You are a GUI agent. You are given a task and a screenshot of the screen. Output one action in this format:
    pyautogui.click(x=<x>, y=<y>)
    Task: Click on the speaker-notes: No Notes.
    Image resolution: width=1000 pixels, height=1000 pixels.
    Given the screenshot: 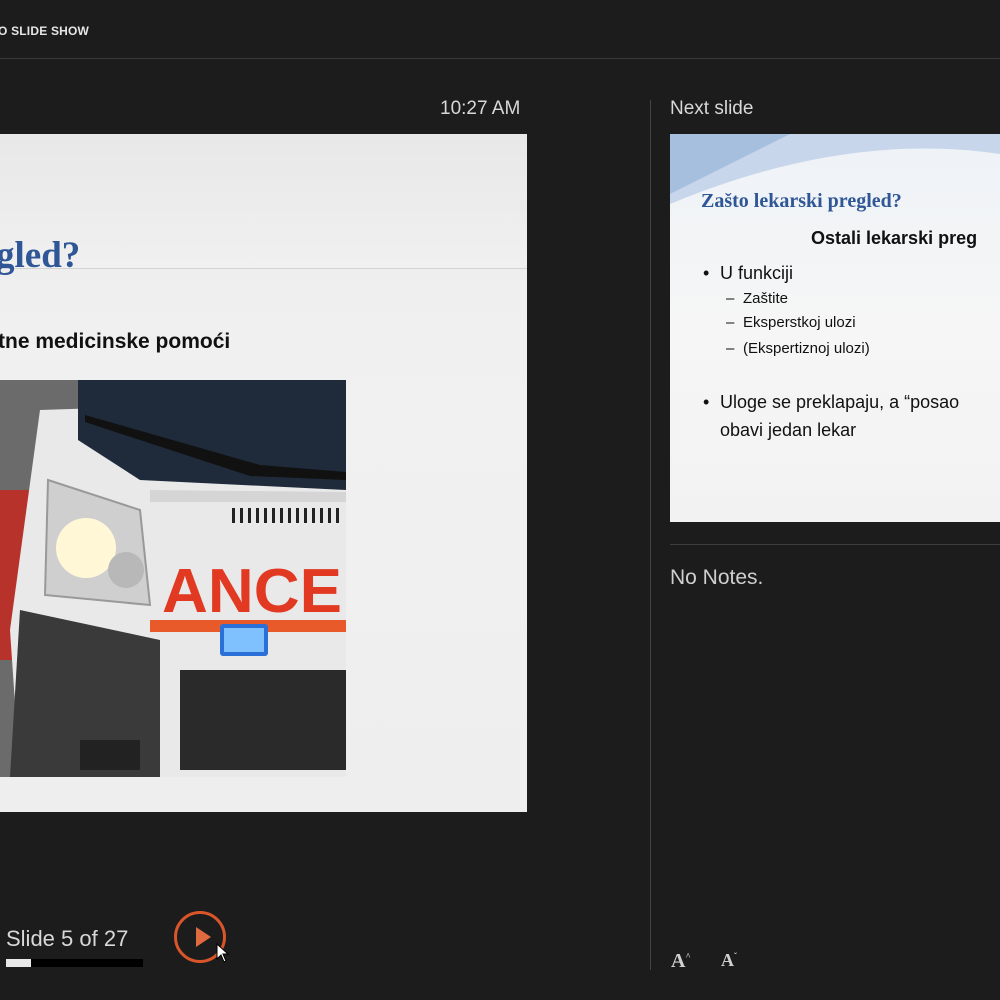 What is the action you would take?
    pyautogui.click(x=716, y=578)
    